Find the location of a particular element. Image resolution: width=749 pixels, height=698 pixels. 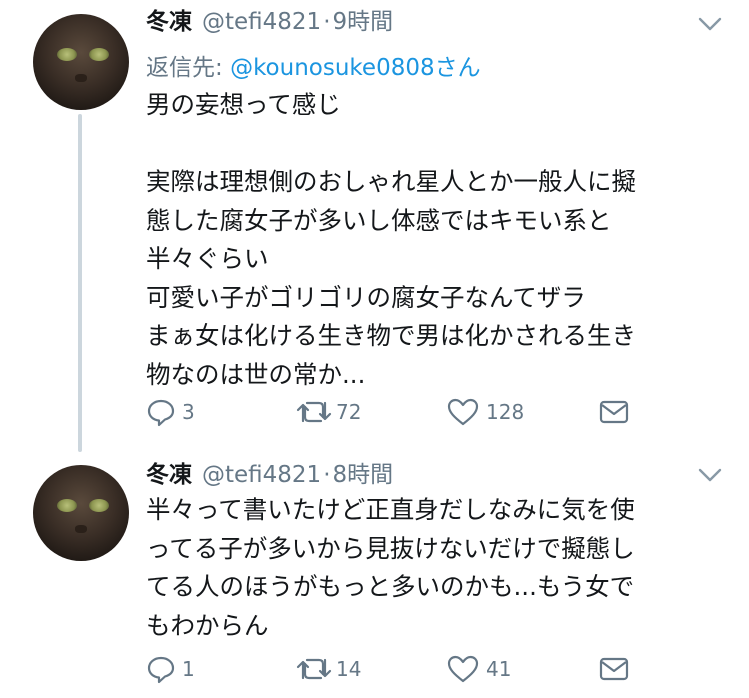

thread-line is located at coordinates (80, 283).